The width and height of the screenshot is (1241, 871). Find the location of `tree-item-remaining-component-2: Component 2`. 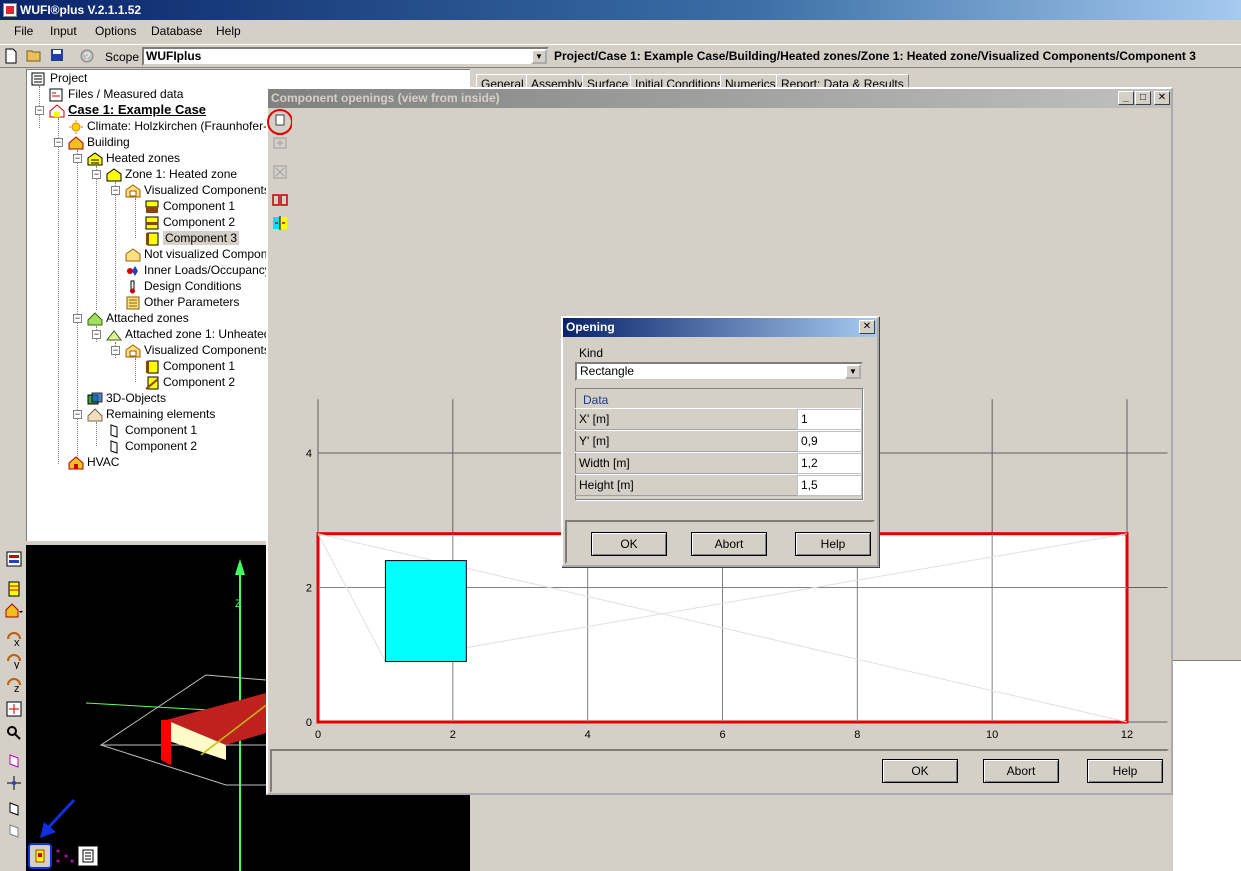

tree-item-remaining-component-2: Component 2 is located at coordinates (151, 446).